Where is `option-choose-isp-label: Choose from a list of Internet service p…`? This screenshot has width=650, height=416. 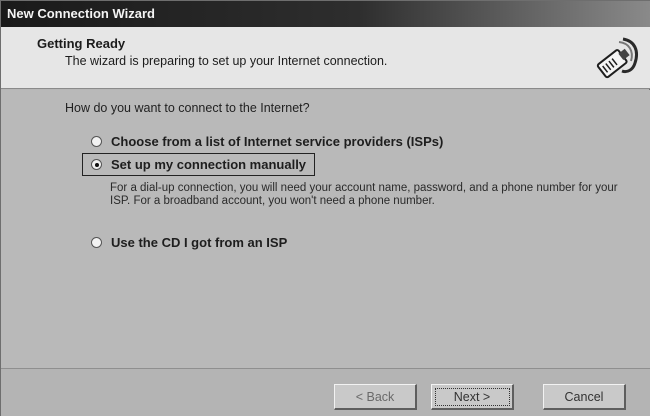
option-choose-isp-label: Choose from a list of Internet service p… is located at coordinates (277, 141).